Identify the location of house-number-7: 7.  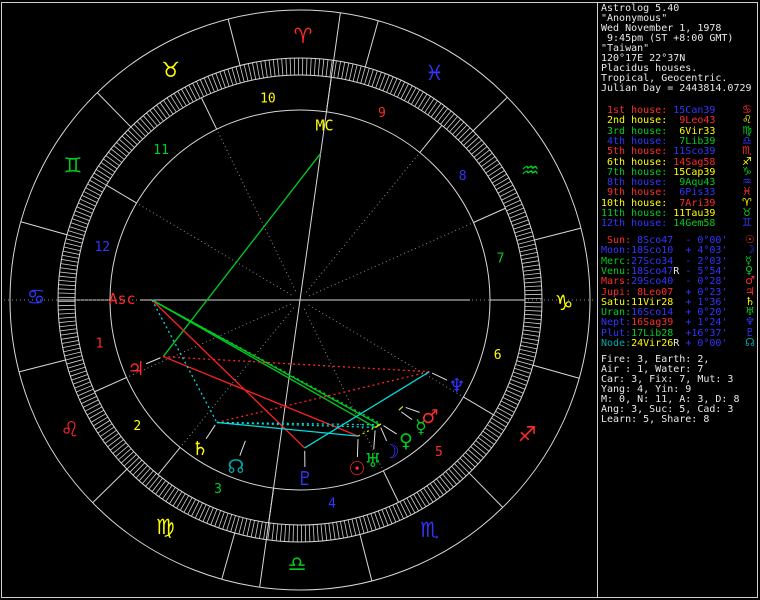
(501, 258).